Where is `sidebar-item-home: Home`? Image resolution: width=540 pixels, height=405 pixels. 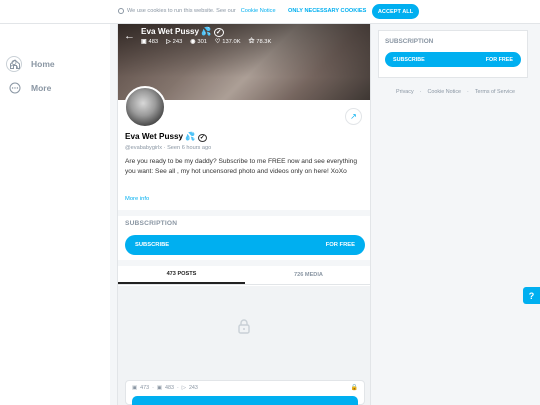 sidebar-item-home: Home is located at coordinates (32, 64).